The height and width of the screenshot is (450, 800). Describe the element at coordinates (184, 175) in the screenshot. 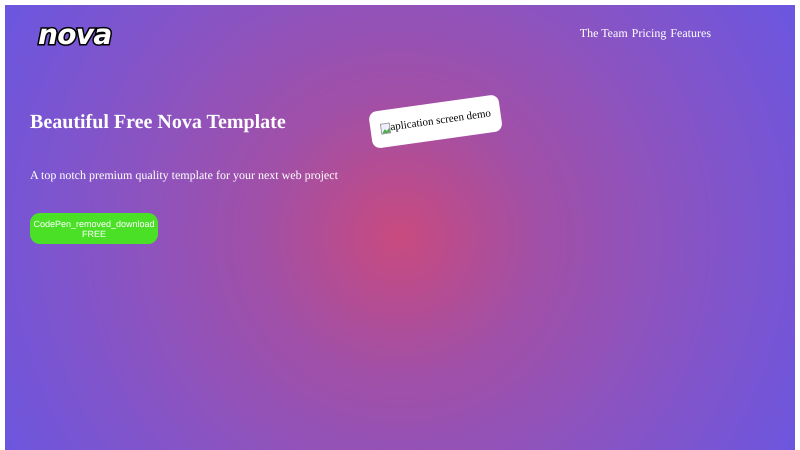

I see `hero-subtitle: A top notch premium quality template for your next web project` at that location.